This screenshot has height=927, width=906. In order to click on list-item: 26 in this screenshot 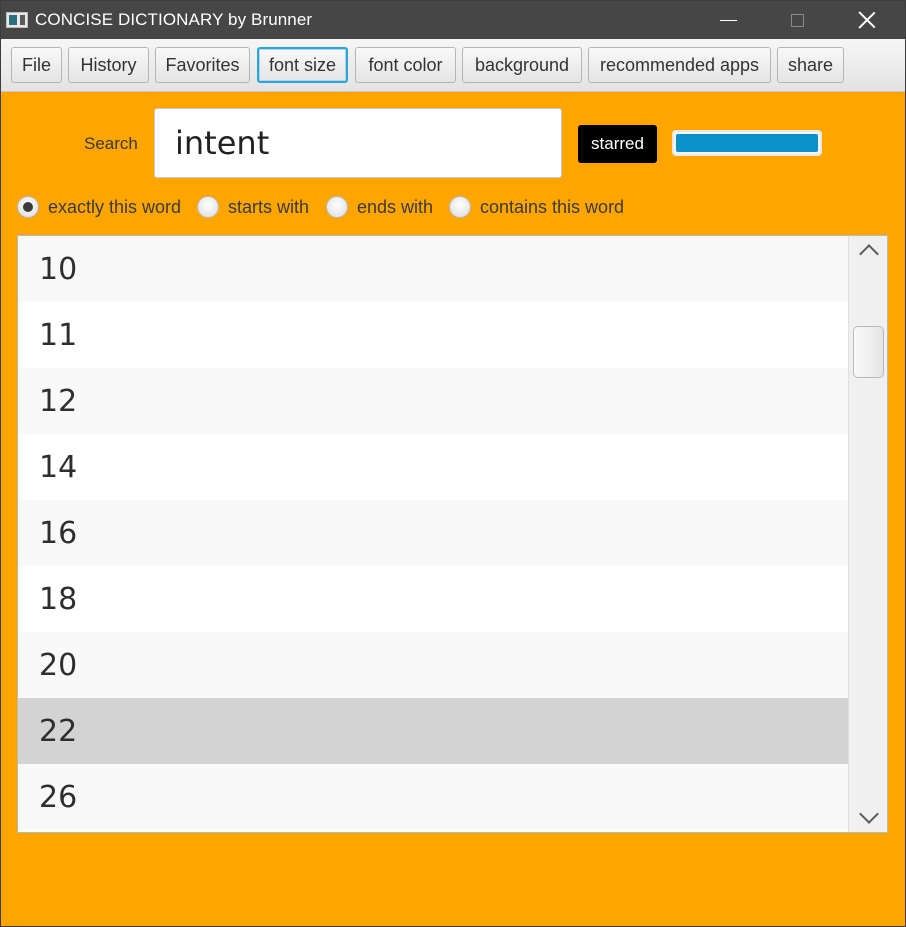, I will do `click(433, 797)`.